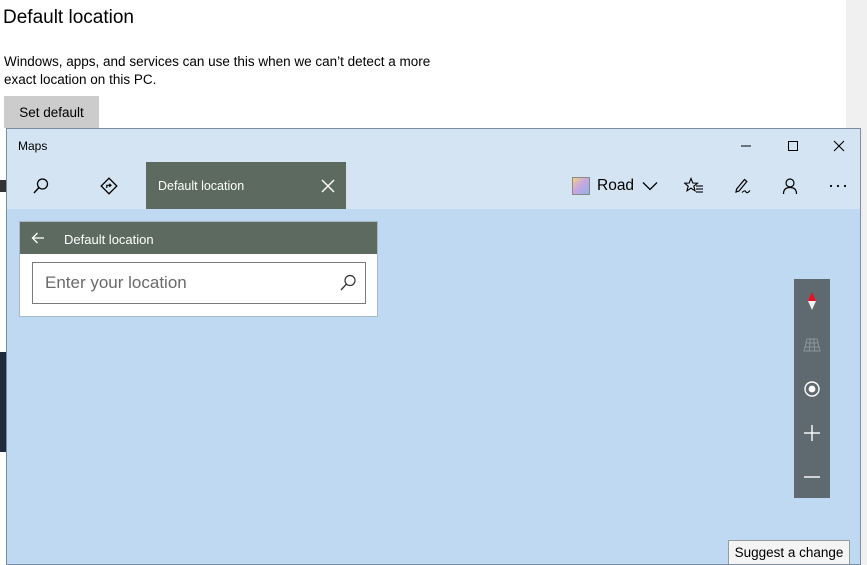 This screenshot has height=565, width=867. Describe the element at coordinates (433, 185) in the screenshot. I see `maps-toolbar: Default location Road` at that location.